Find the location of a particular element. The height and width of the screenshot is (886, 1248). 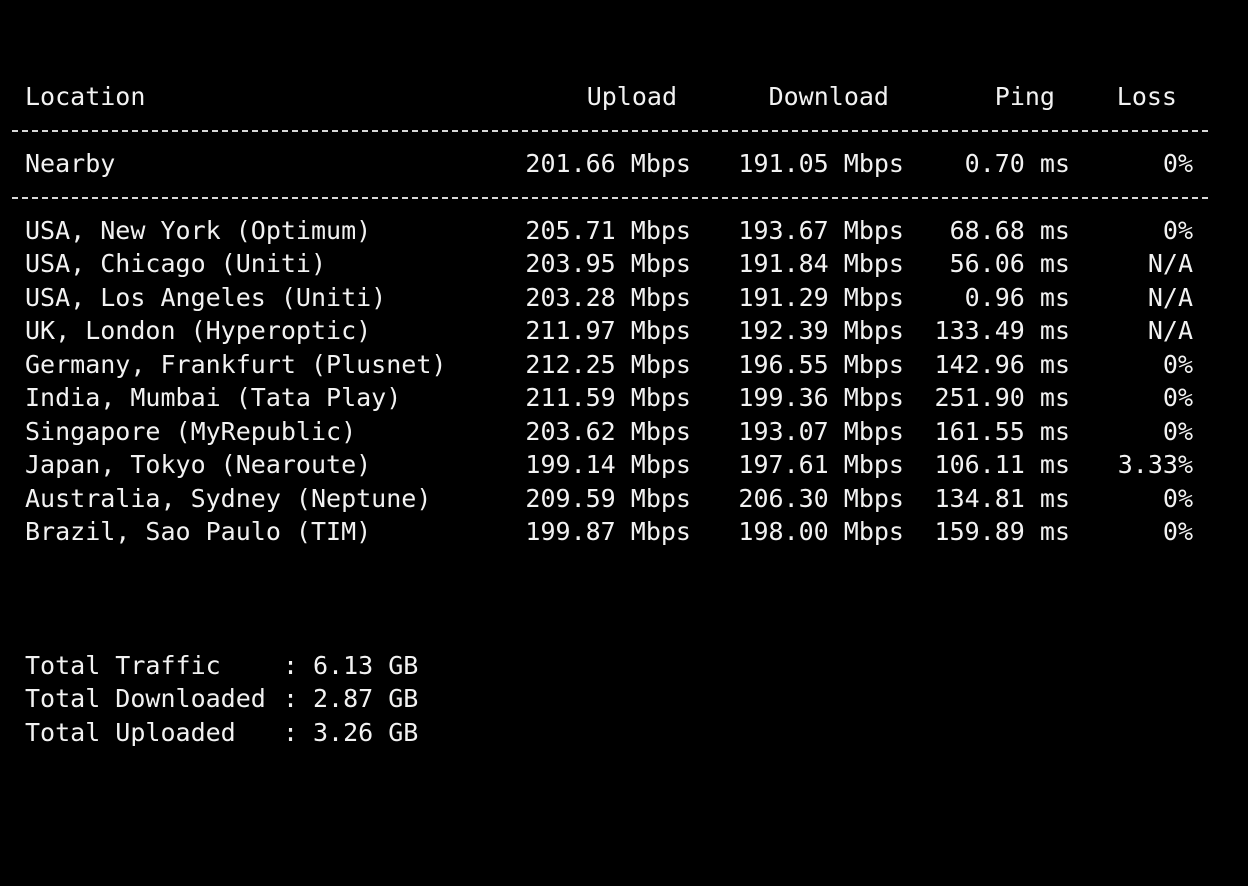

row-download: 193.07 Mbps is located at coordinates (821, 431).